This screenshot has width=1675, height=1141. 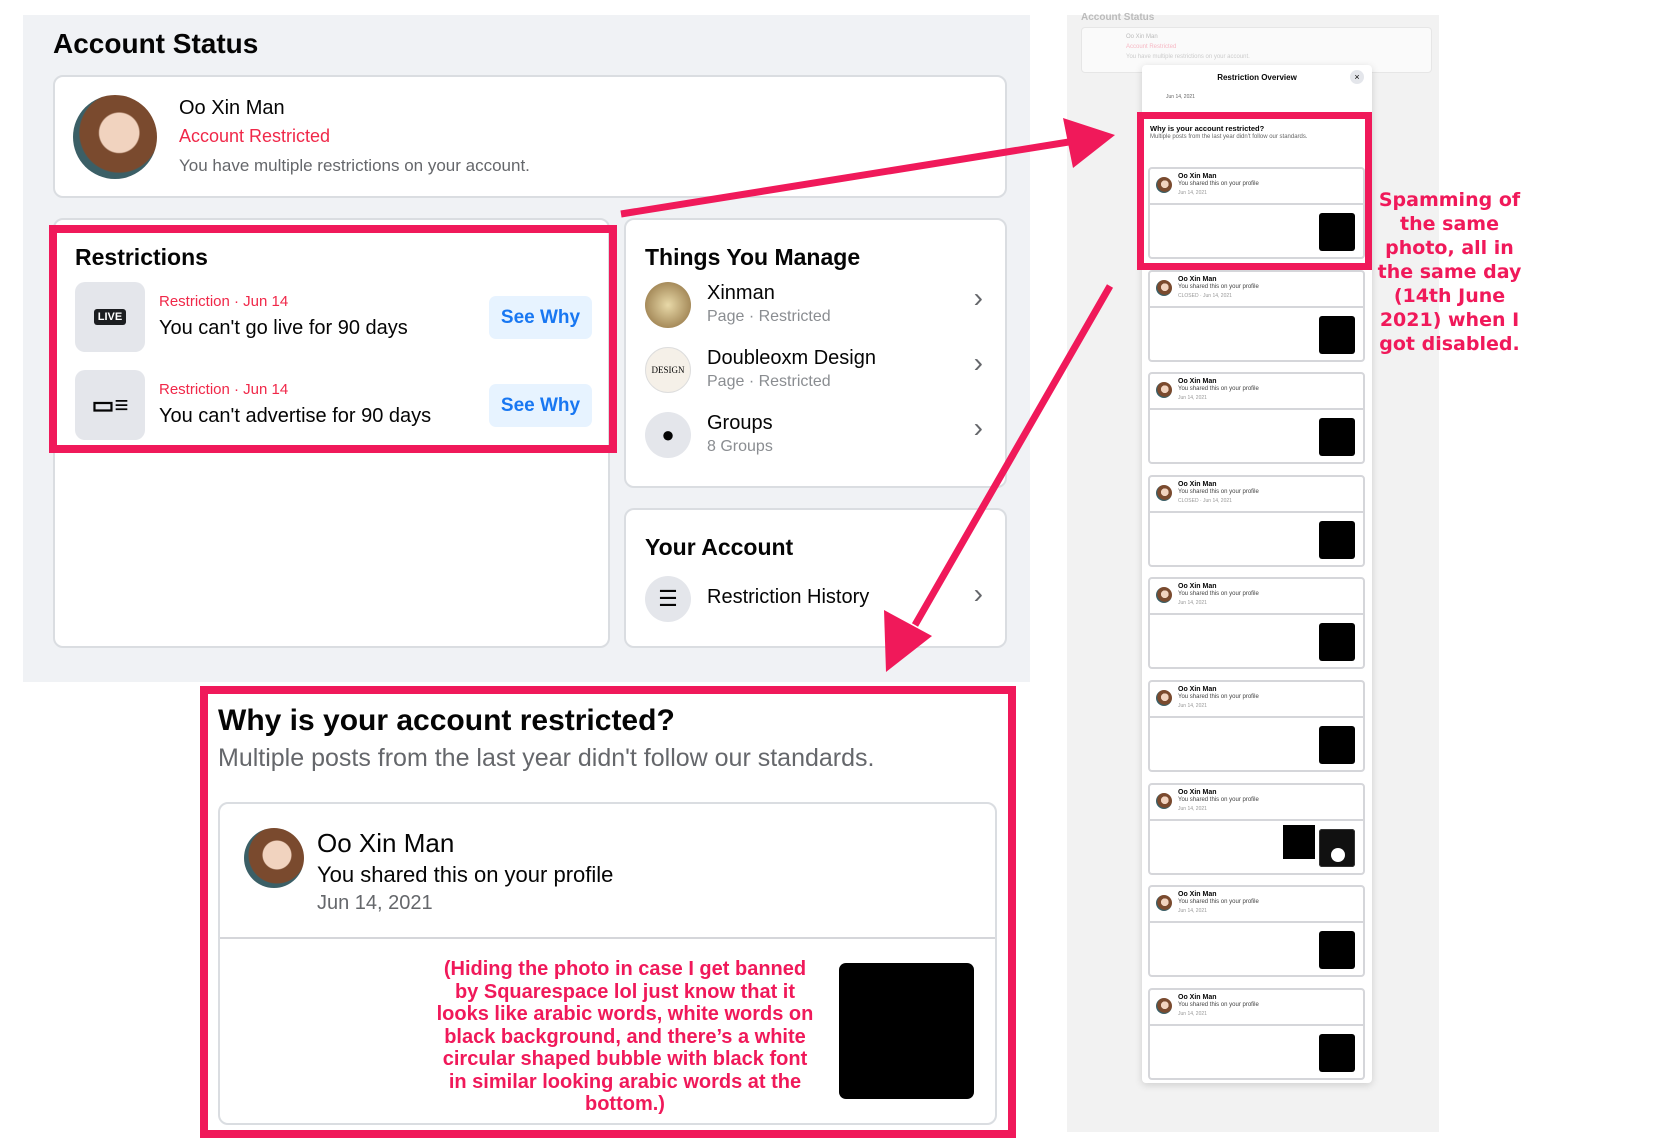 What do you see at coordinates (867, 168) in the screenshot?
I see `arrow-to-overview` at bounding box center [867, 168].